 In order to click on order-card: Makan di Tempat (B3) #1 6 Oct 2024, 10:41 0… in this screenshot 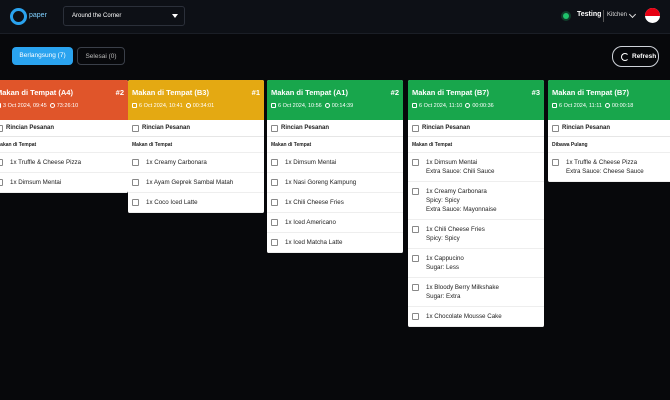, I will do `click(196, 146)`.